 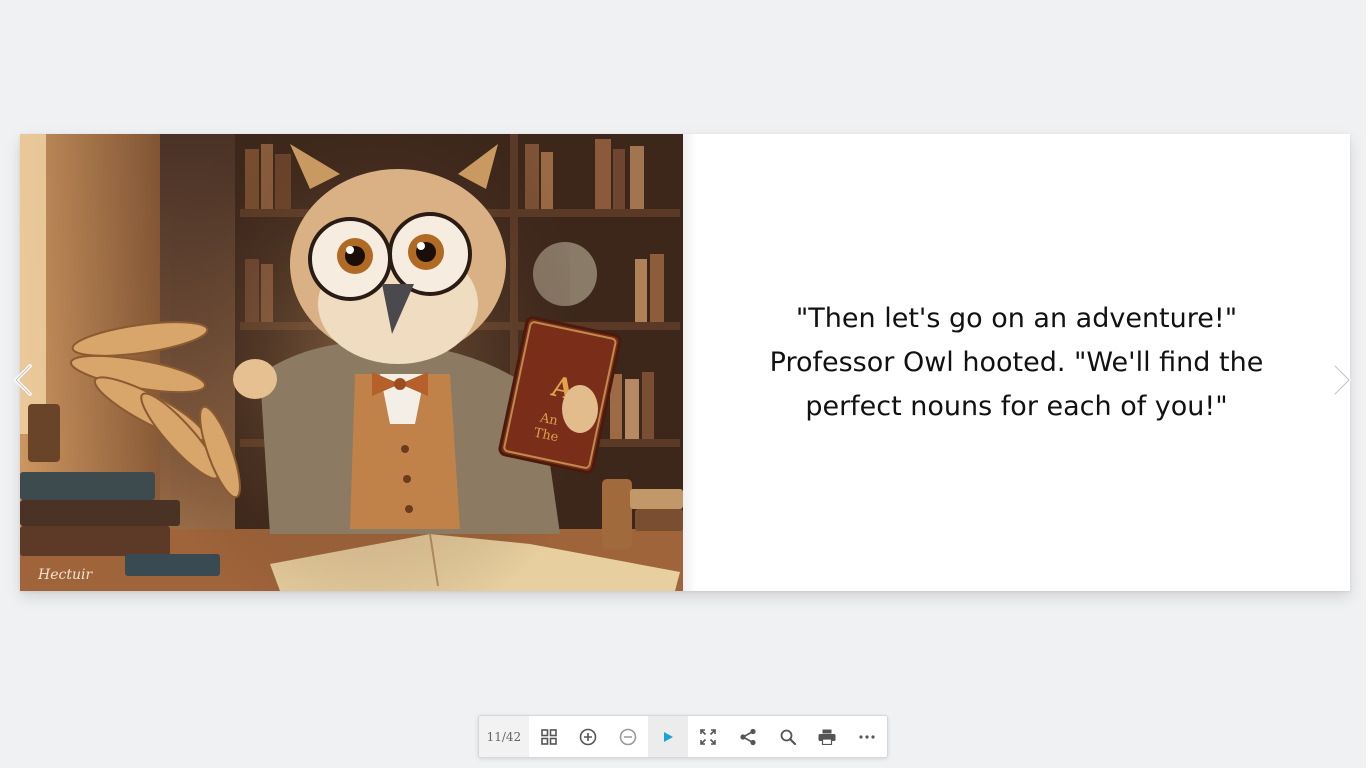 I want to click on fullscreen-icon, so click(x=708, y=736).